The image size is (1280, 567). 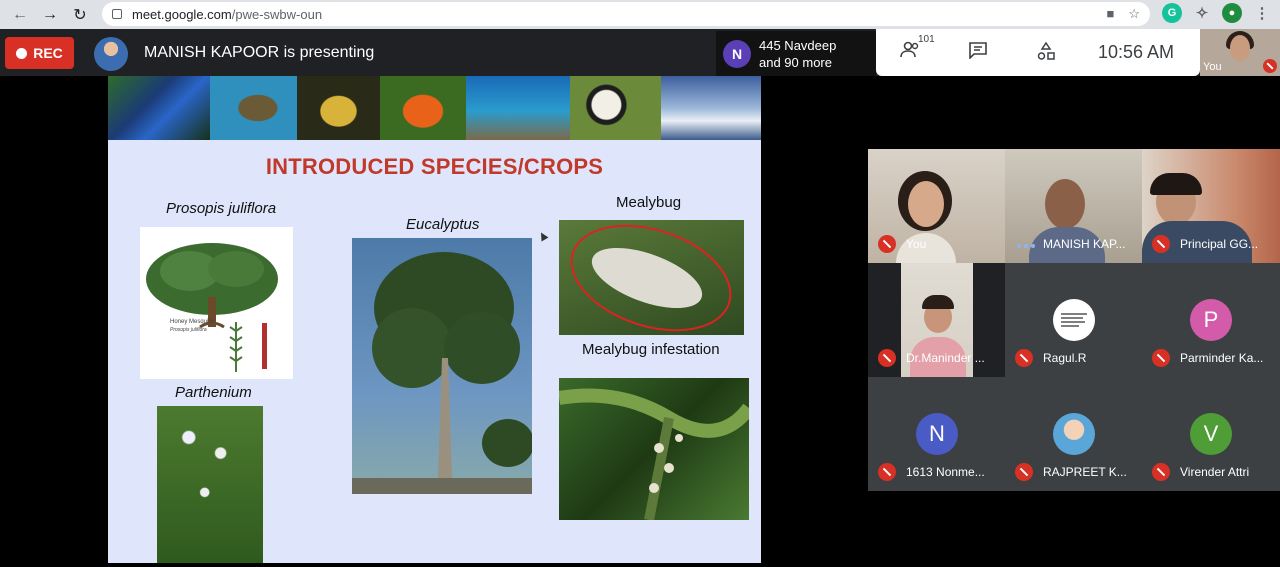 I want to click on caption-eucalyptus: Eucalyptus, so click(x=443, y=224).